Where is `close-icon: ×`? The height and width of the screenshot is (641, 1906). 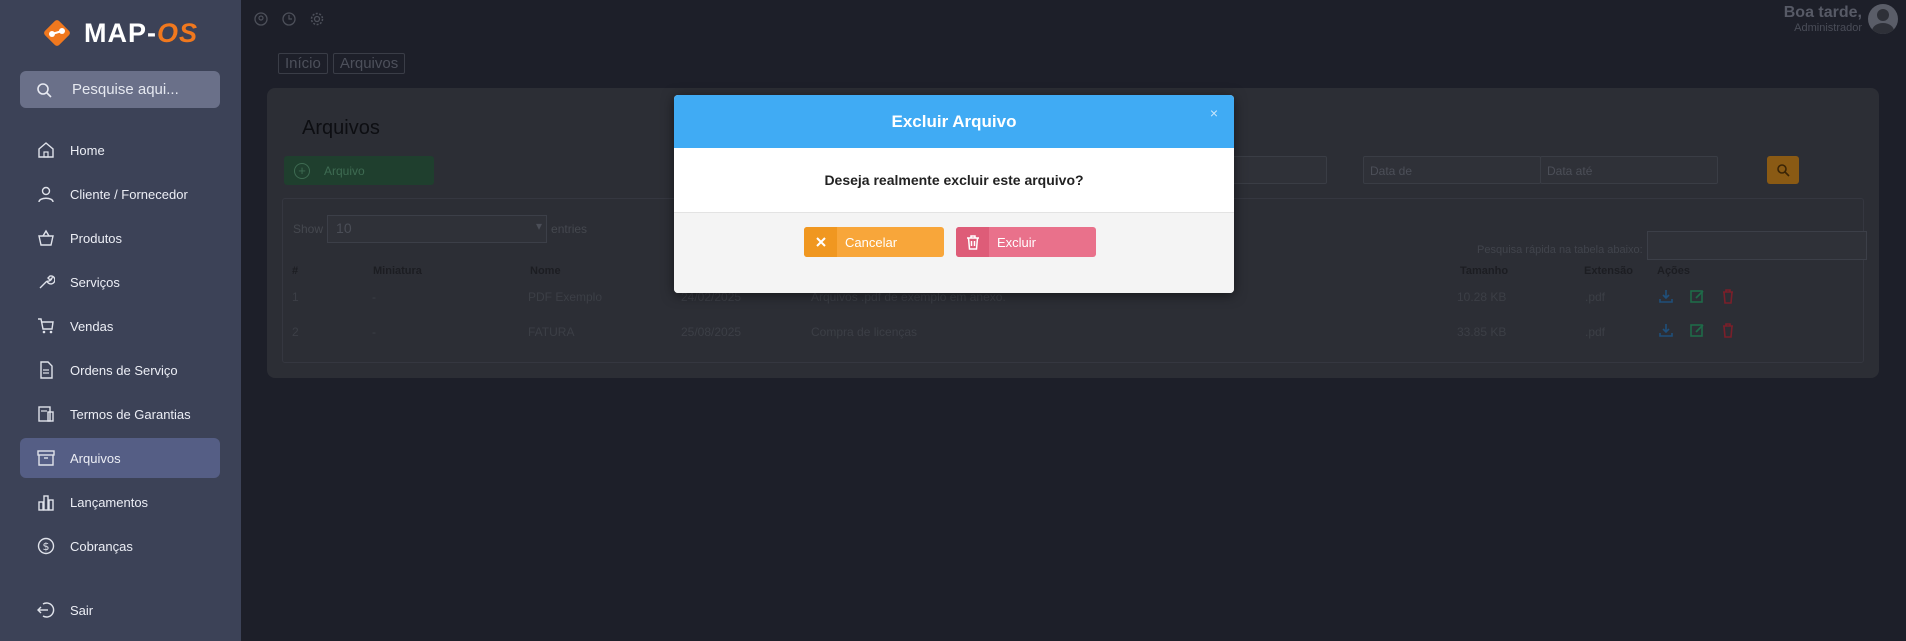 close-icon: × is located at coordinates (1214, 113).